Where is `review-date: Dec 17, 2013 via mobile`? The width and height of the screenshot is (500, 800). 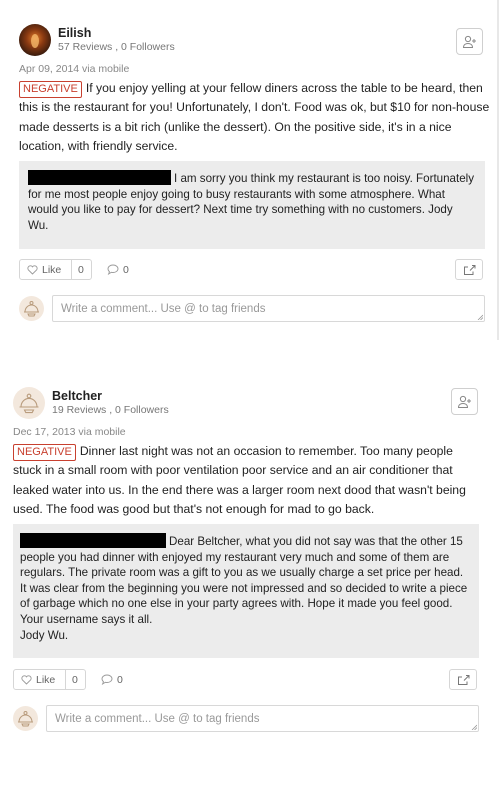
review-date: Dec 17, 2013 via mobile is located at coordinates (69, 432).